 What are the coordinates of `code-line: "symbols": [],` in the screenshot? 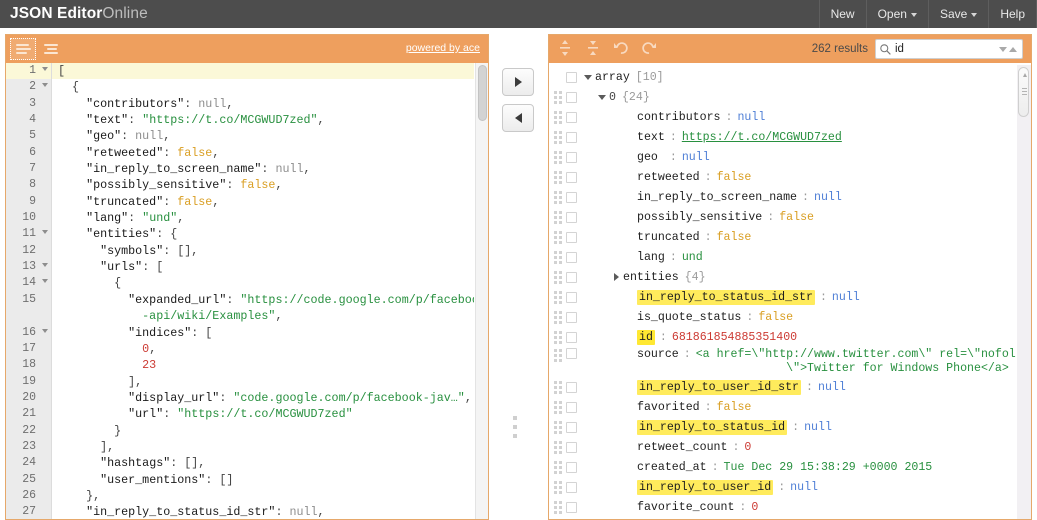 It's located at (263, 251).